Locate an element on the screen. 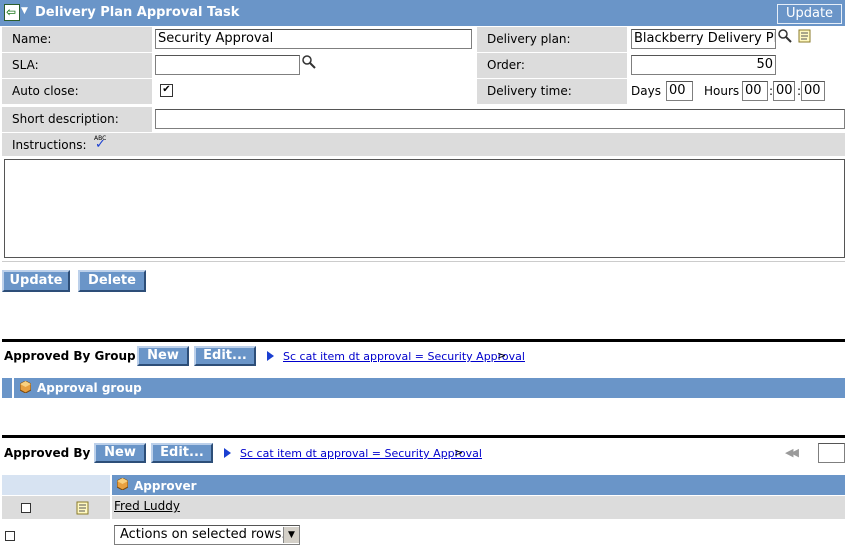  name-label: Name: is located at coordinates (77, 39).